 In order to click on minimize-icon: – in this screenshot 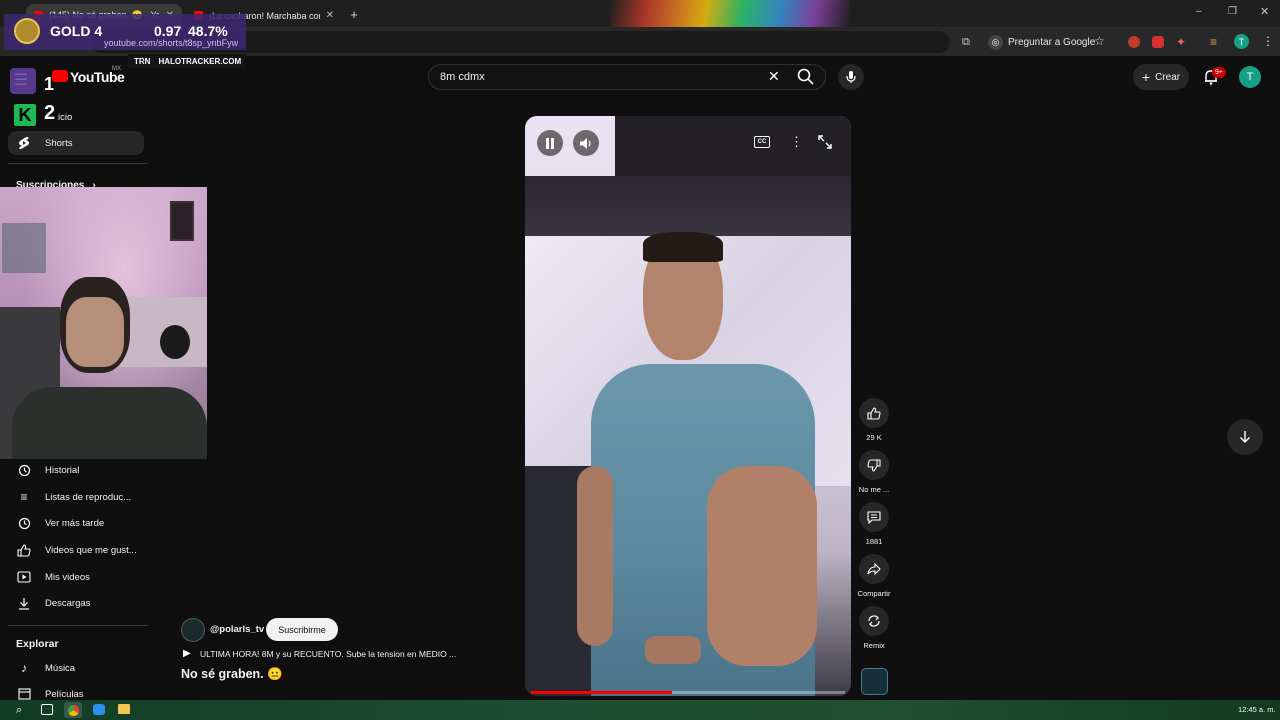, I will do `click(1199, 11)`.